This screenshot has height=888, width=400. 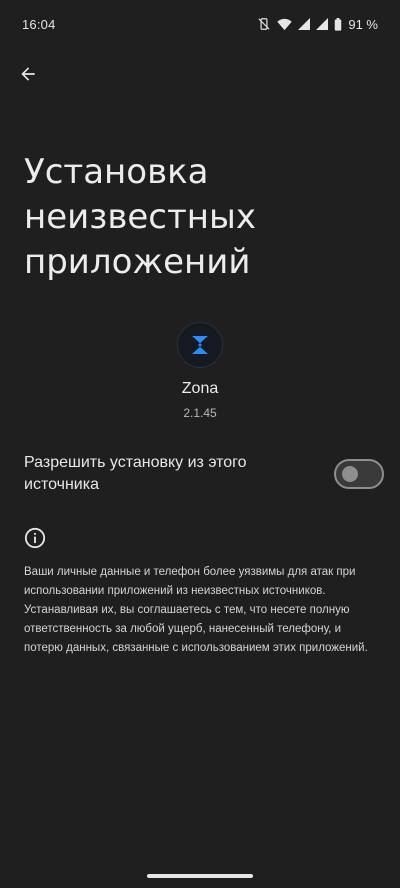 I want to click on vibrate-off-icon, so click(x=264, y=24).